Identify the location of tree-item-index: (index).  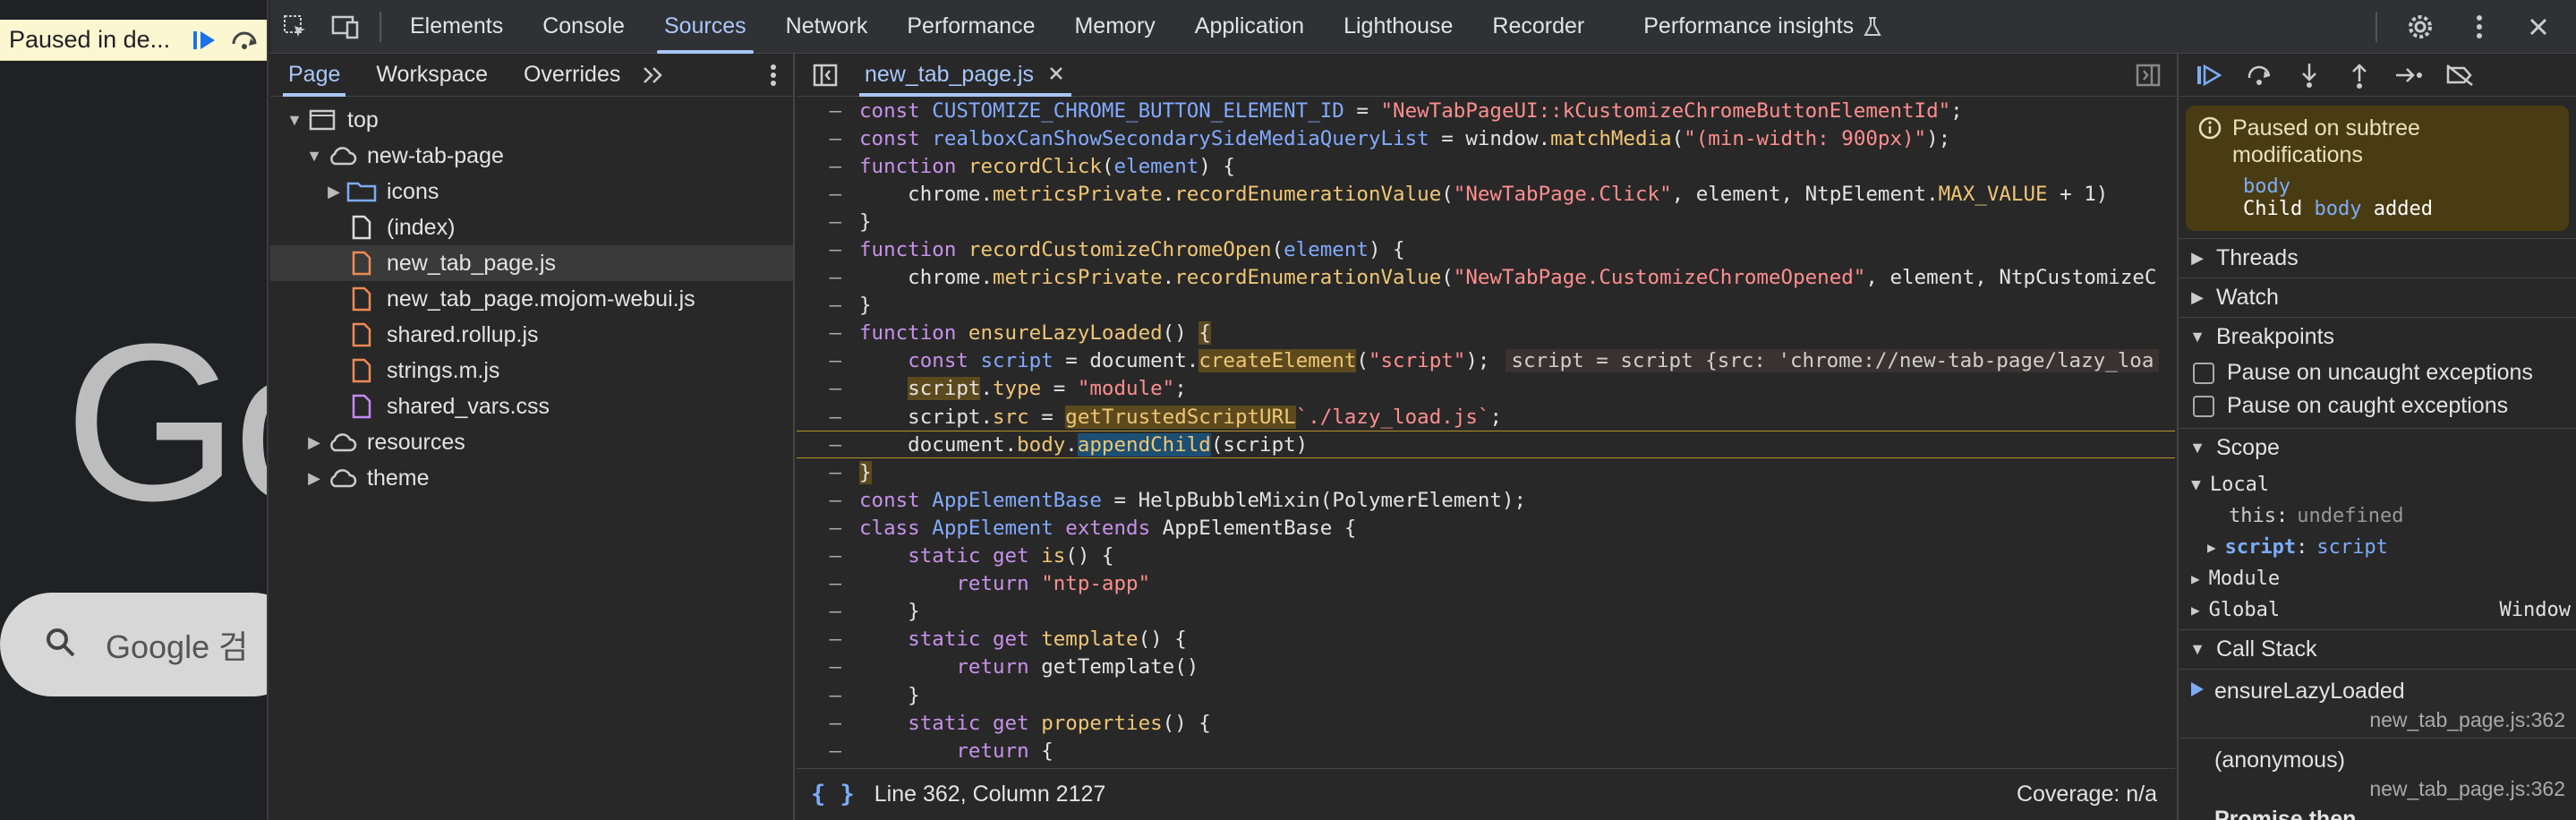
(531, 227).